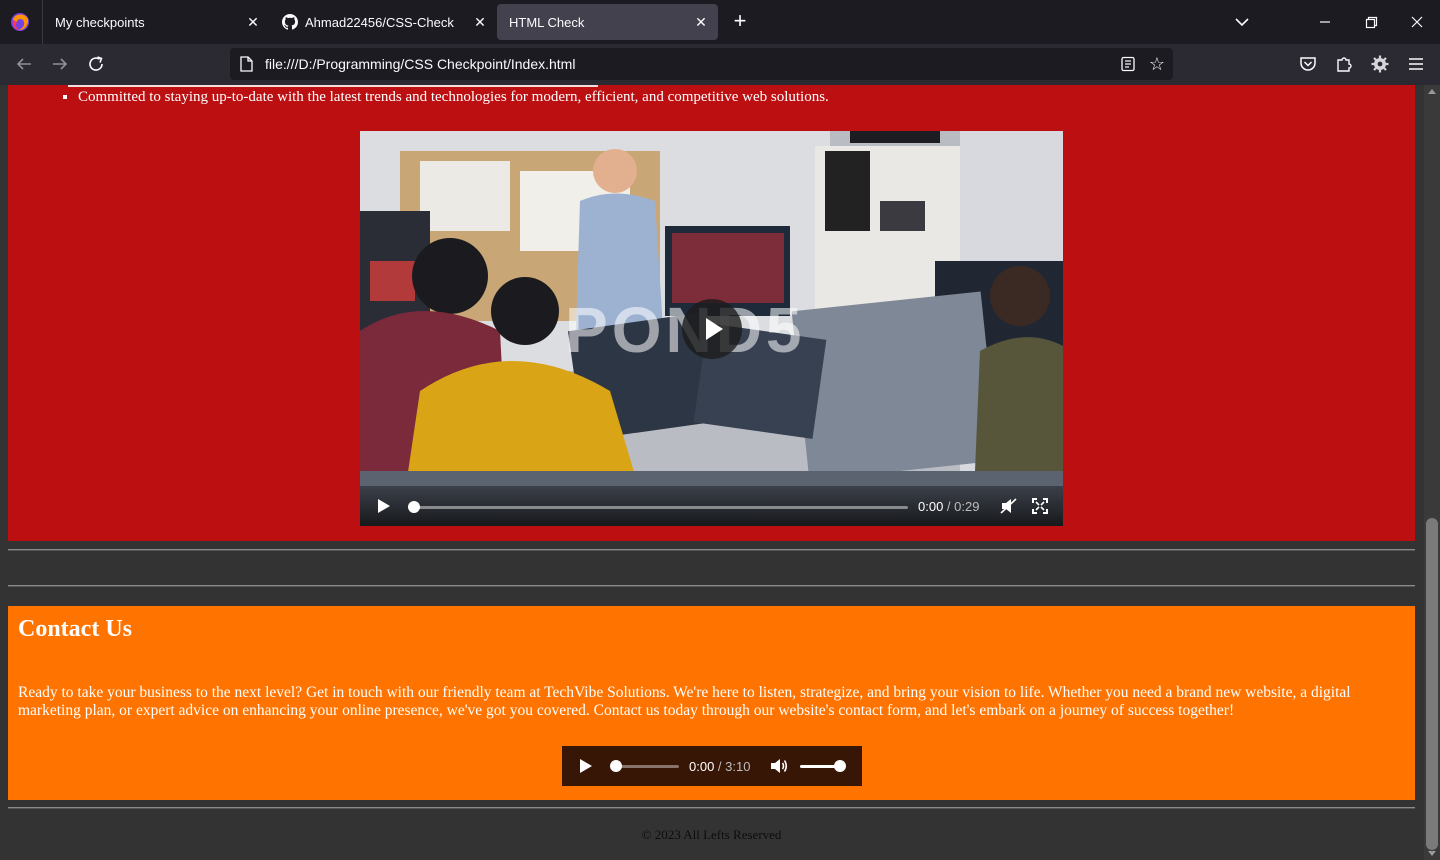  Describe the element at coordinates (385, 506) in the screenshot. I see `video-play-button` at that location.